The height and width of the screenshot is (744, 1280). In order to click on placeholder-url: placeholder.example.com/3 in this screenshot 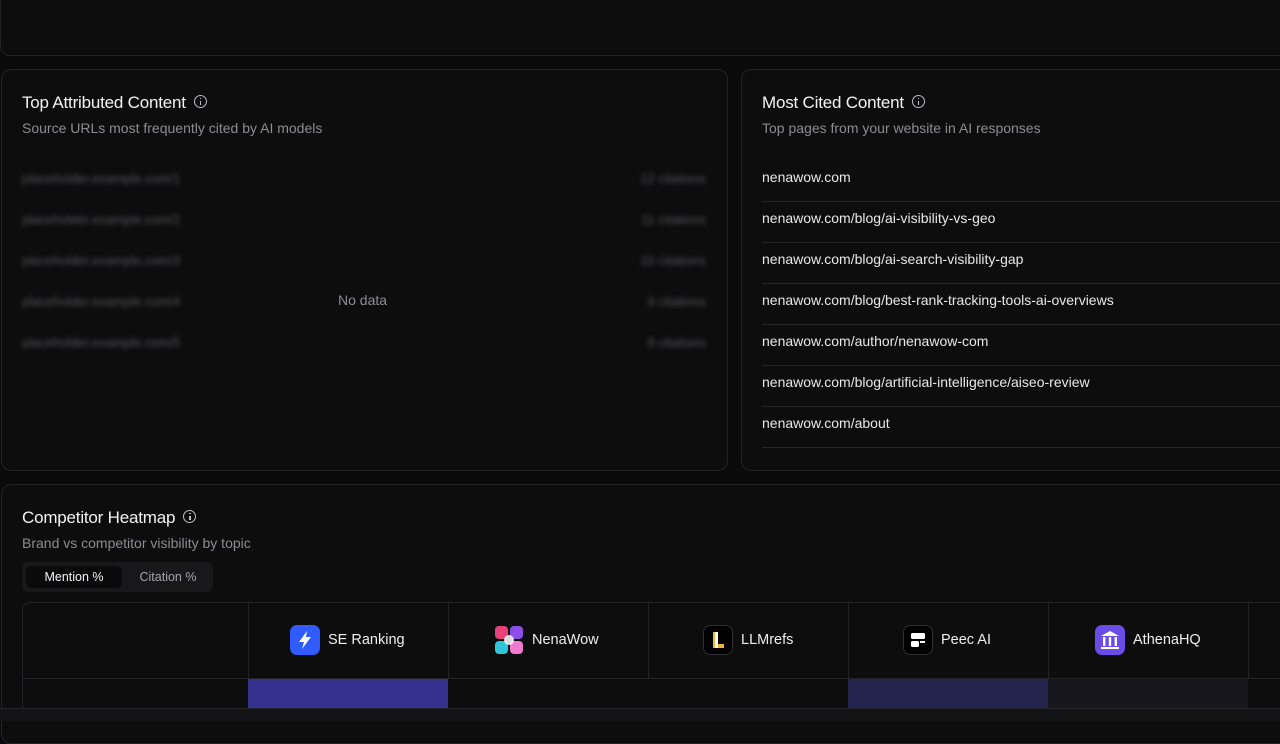, I will do `click(101, 260)`.